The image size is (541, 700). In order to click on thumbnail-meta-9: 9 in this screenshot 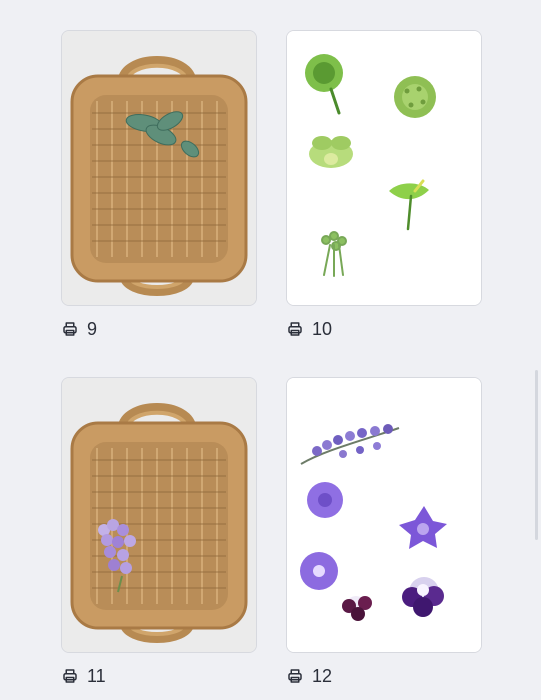, I will do `click(79, 329)`.